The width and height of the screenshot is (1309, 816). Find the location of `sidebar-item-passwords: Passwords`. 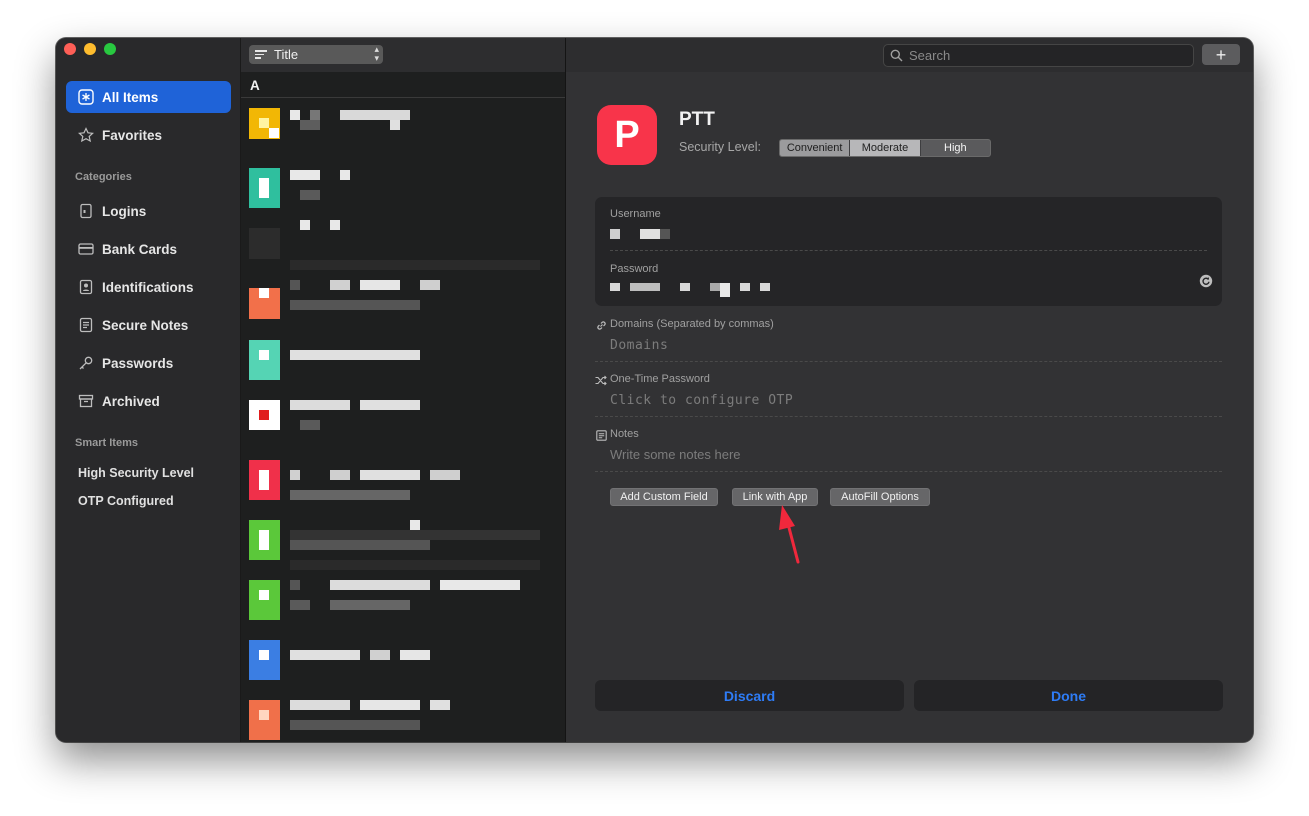

sidebar-item-passwords: Passwords is located at coordinates (148, 363).